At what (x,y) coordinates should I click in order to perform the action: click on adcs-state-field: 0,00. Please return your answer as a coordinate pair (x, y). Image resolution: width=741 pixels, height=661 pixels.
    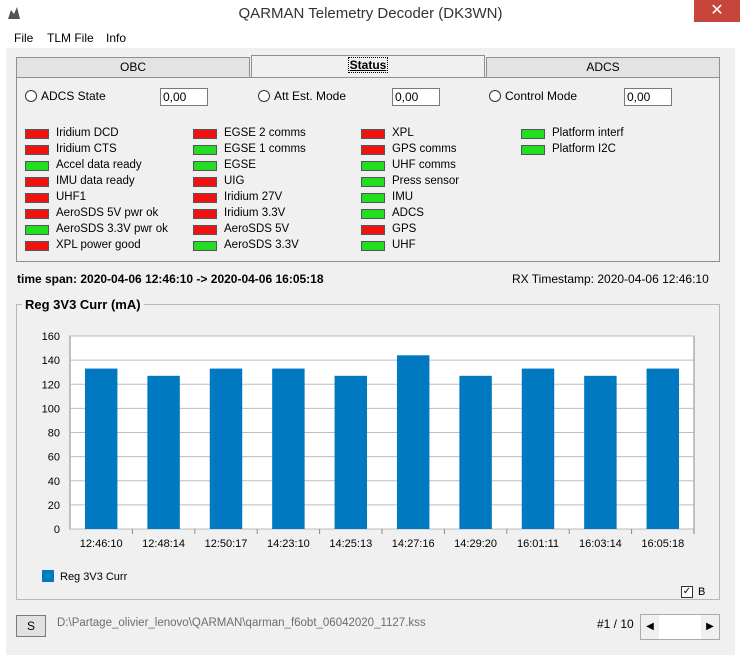
    Looking at the image, I should click on (184, 97).